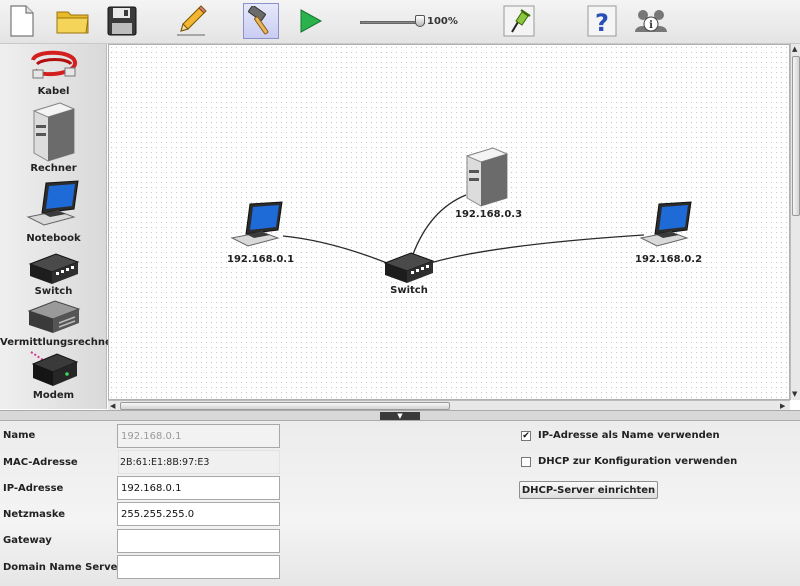 The image size is (800, 586). I want to click on use-dhcp-checkbox: DHCP zur Konfiguration verwenden, so click(629, 461).